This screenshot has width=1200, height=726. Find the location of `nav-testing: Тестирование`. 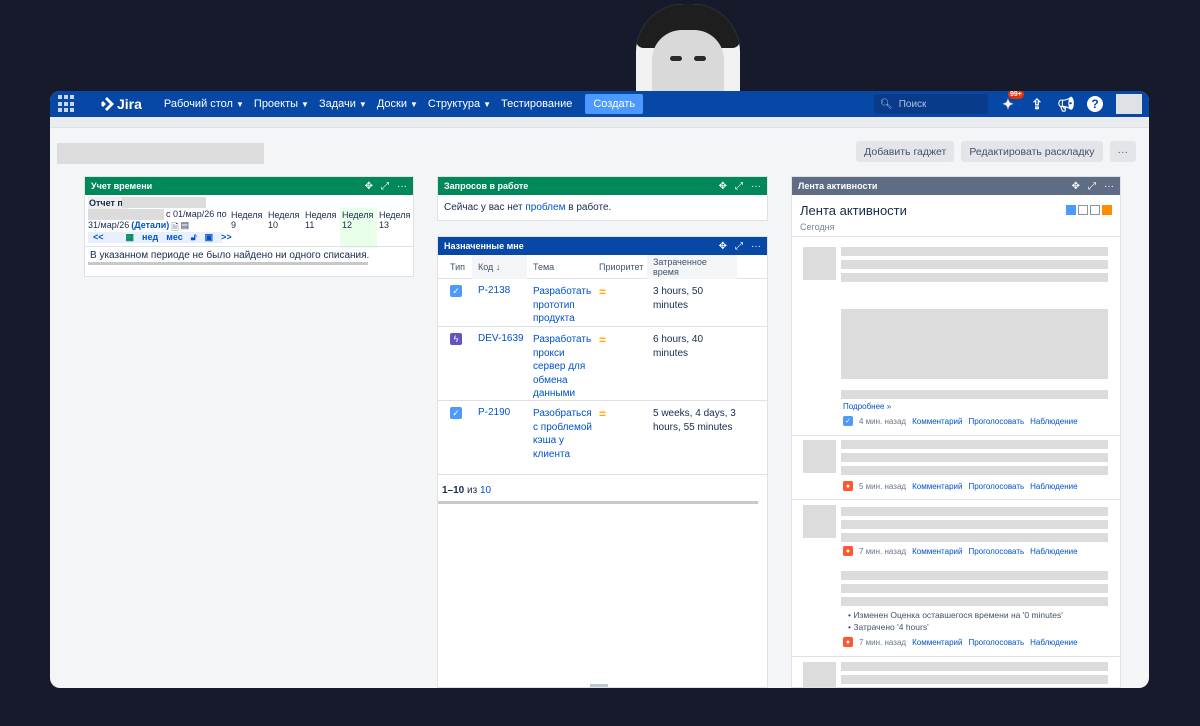

nav-testing: Тестирование is located at coordinates (536, 104).